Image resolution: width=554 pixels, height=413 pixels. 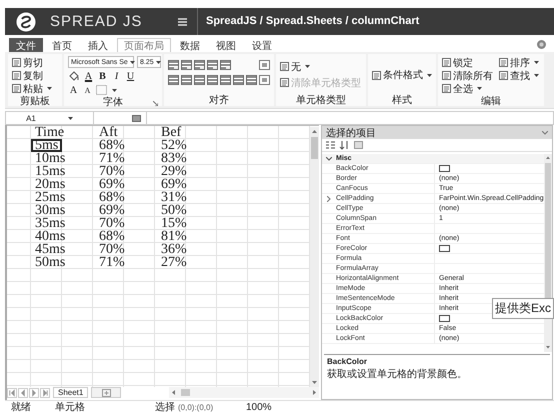 What do you see at coordinates (170, 236) in the screenshot?
I see `table-cell: 81%` at bounding box center [170, 236].